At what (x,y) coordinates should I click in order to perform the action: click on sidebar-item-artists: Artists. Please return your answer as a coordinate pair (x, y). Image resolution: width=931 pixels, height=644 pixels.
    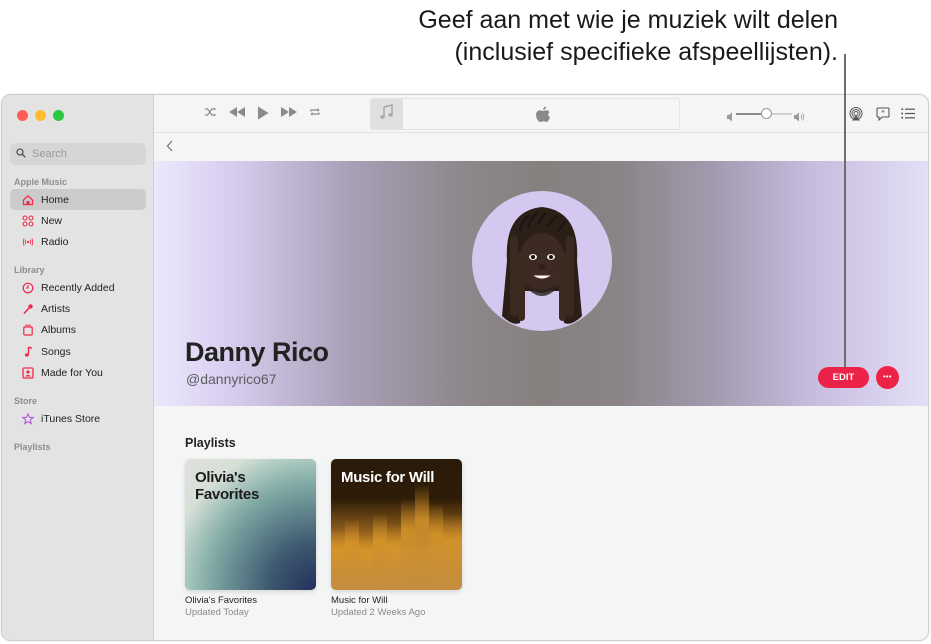
    Looking at the image, I should click on (78, 308).